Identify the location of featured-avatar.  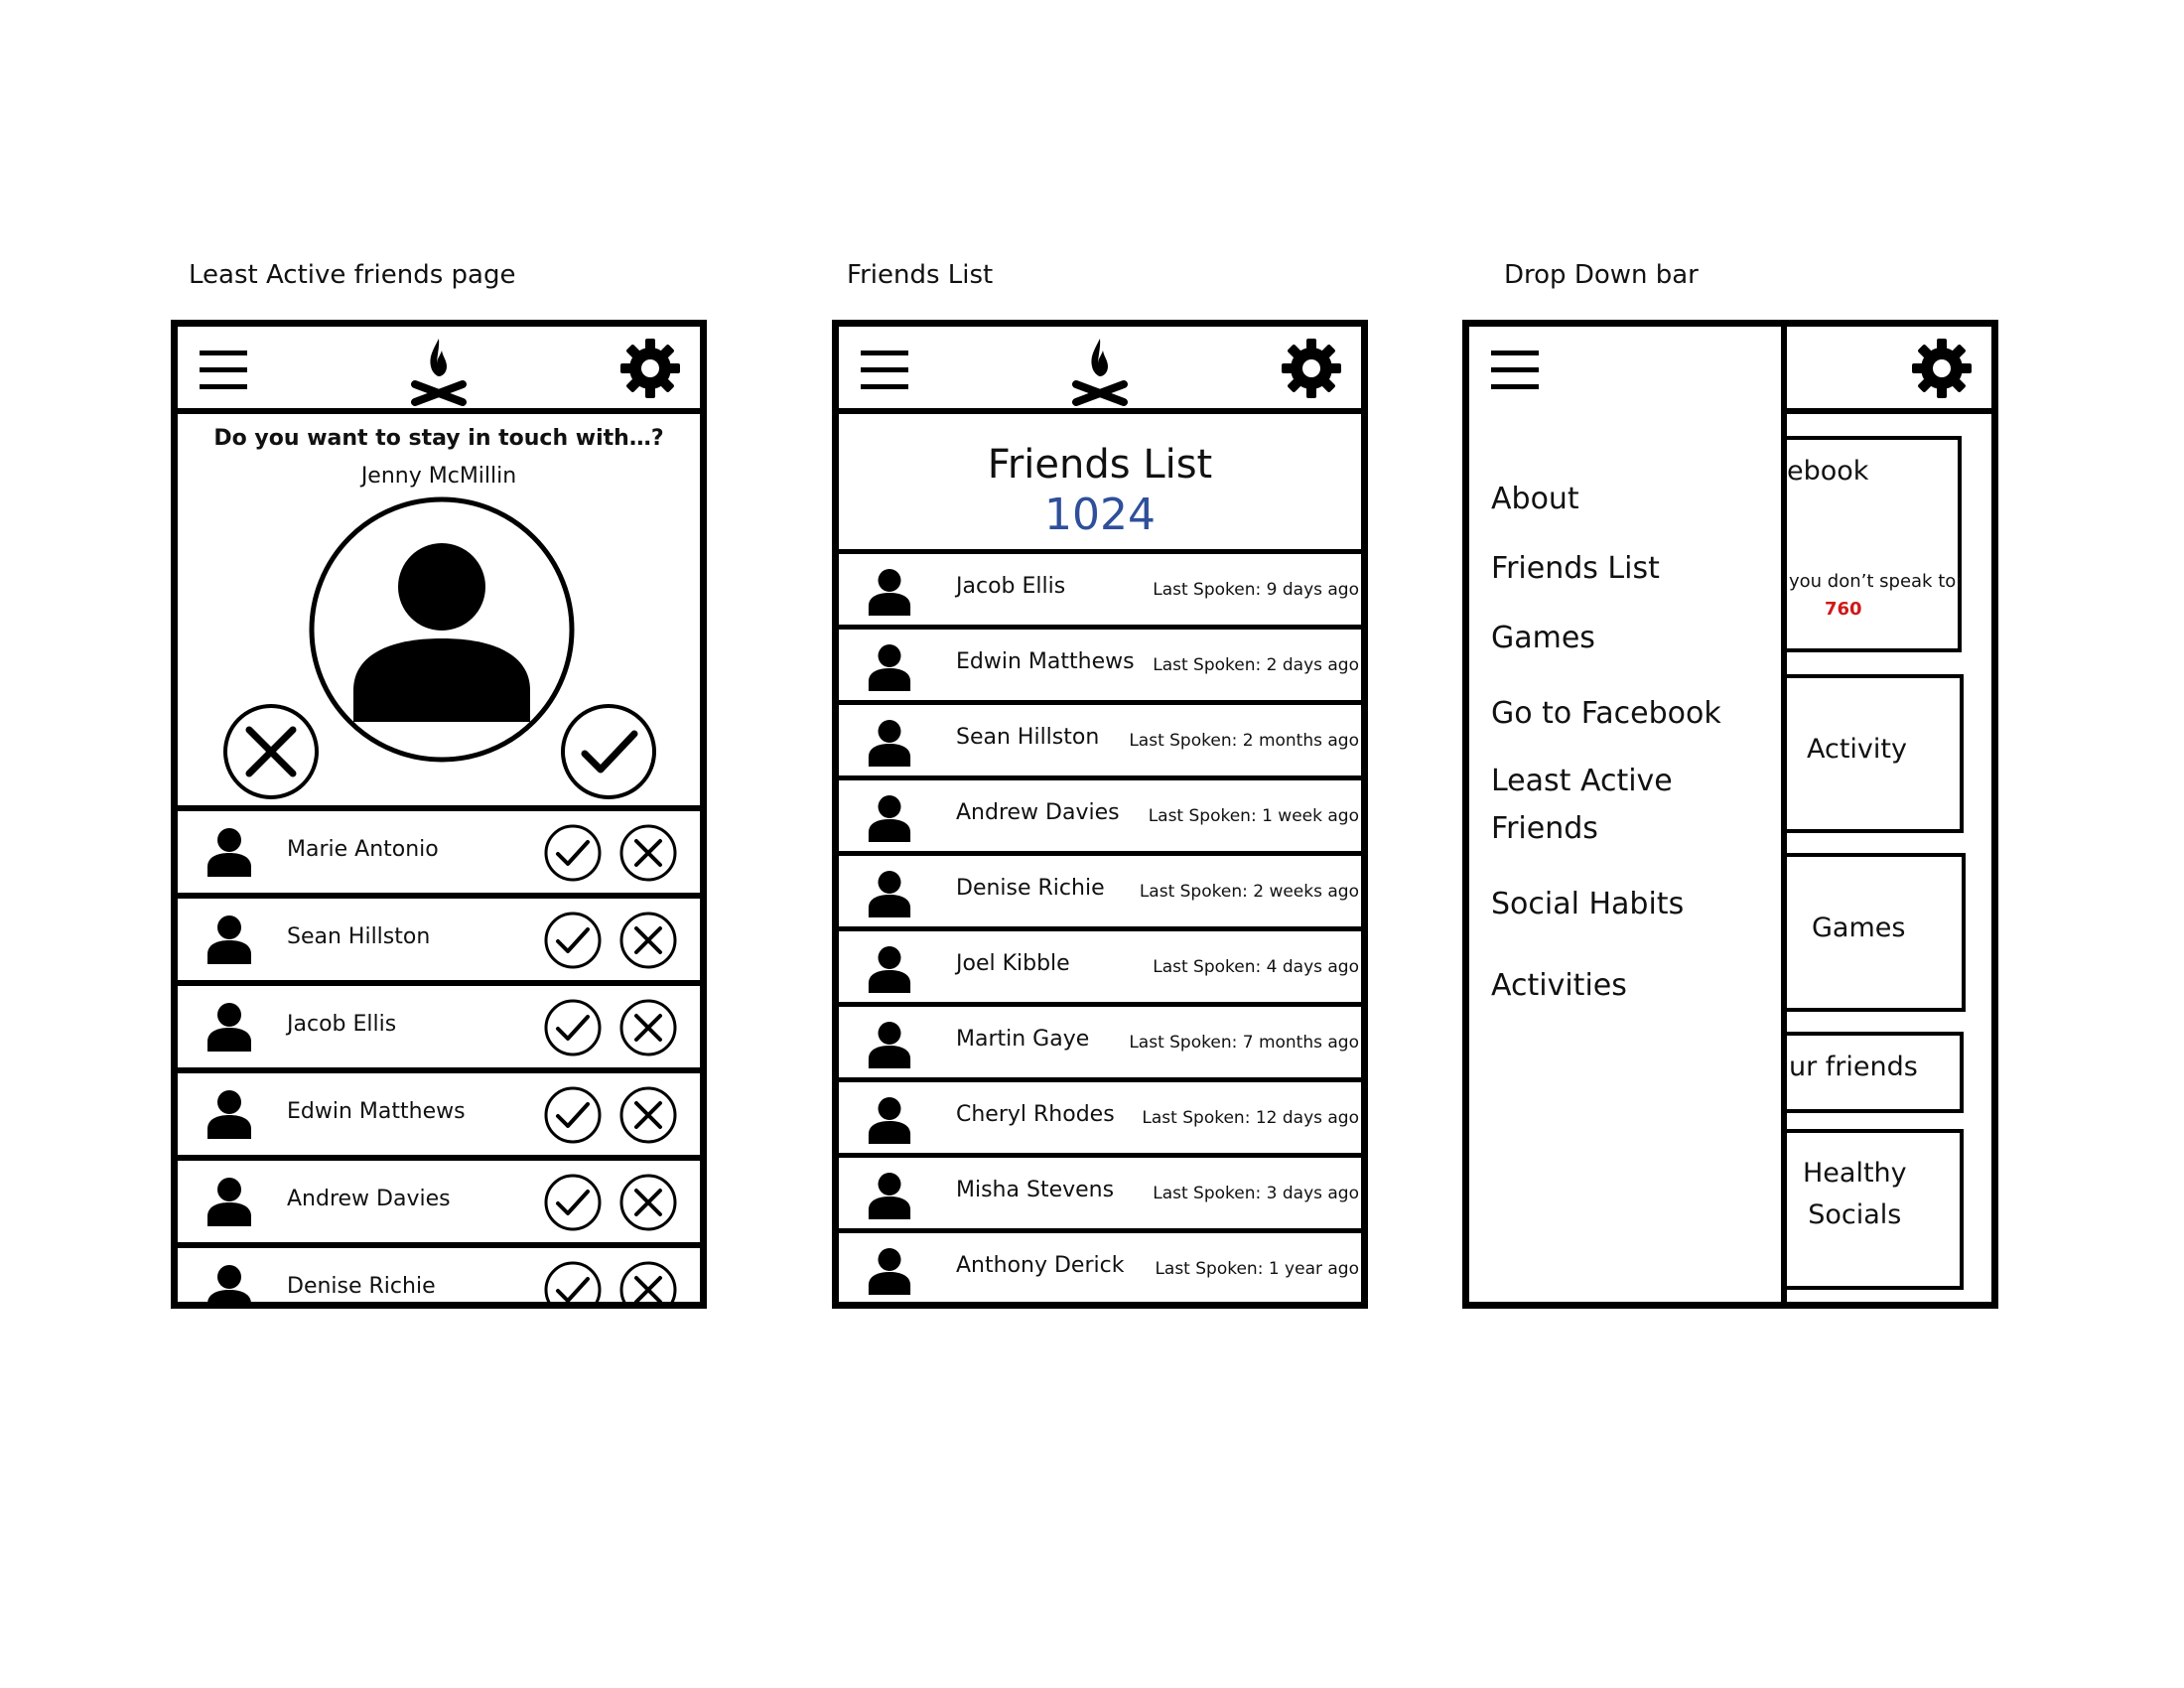
(442, 629).